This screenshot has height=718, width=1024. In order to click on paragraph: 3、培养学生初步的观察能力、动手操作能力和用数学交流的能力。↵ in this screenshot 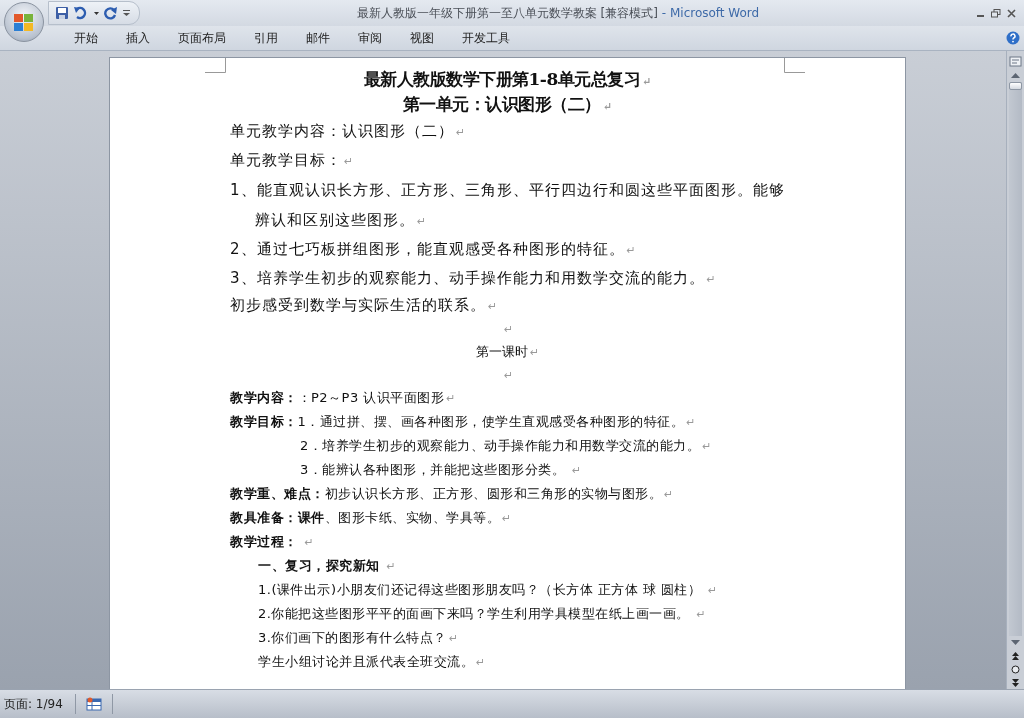, I will do `click(473, 278)`.